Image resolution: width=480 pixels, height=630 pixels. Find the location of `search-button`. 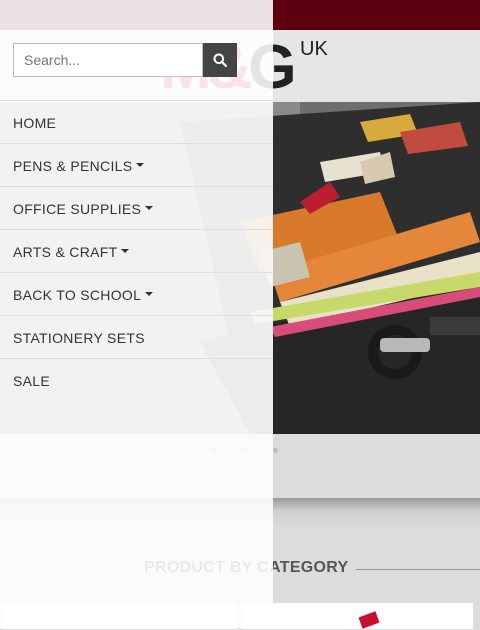

search-button is located at coordinates (220, 60).